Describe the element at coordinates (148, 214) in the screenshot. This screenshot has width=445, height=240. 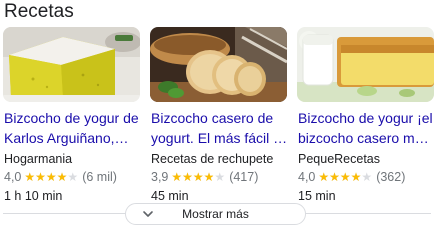
I see `chevron-down-icon` at that location.